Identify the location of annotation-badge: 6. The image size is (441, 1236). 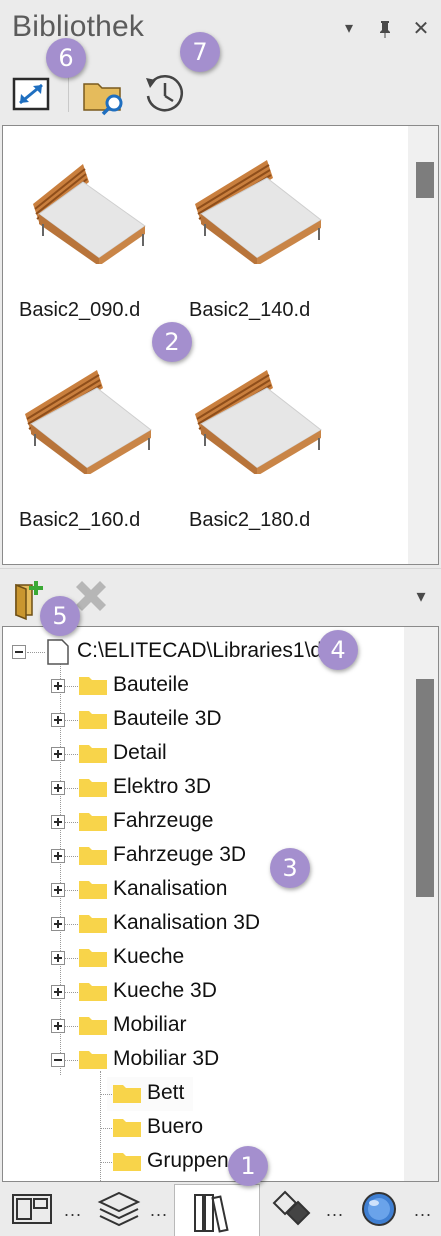
(66, 58).